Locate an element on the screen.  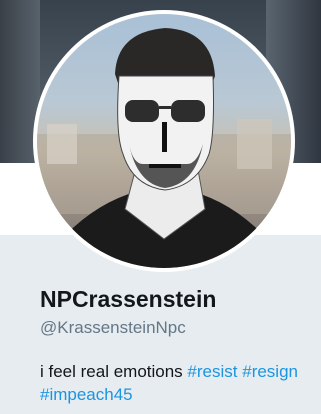
hashtag-link-resign: #resign is located at coordinates (270, 371).